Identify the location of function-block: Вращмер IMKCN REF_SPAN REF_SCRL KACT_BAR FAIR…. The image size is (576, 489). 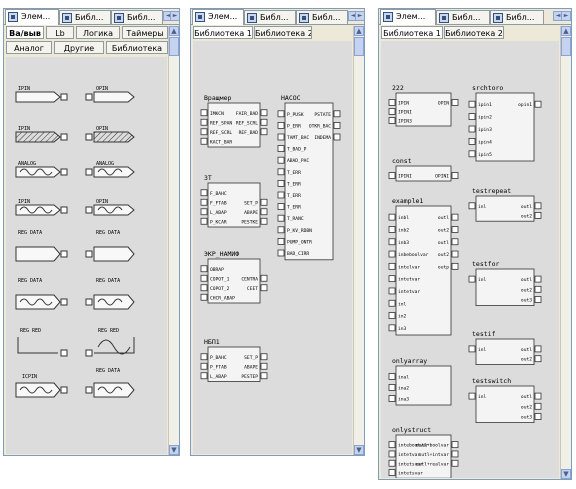
(234, 121).